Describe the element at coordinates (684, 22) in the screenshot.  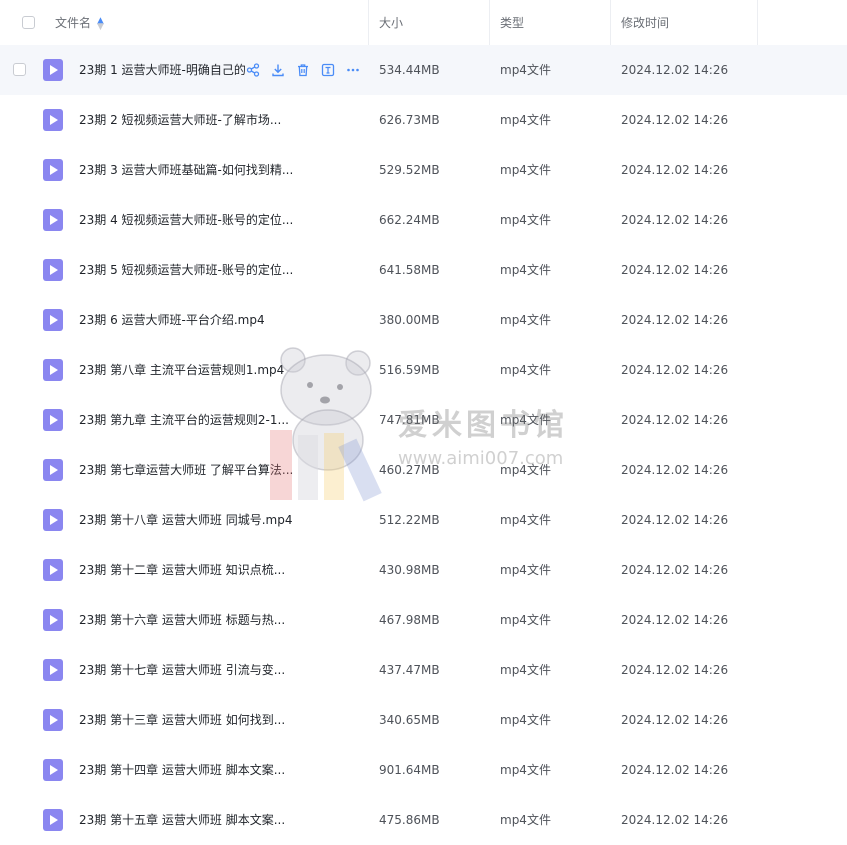
I see `column-header-modified: 修改时间` at that location.